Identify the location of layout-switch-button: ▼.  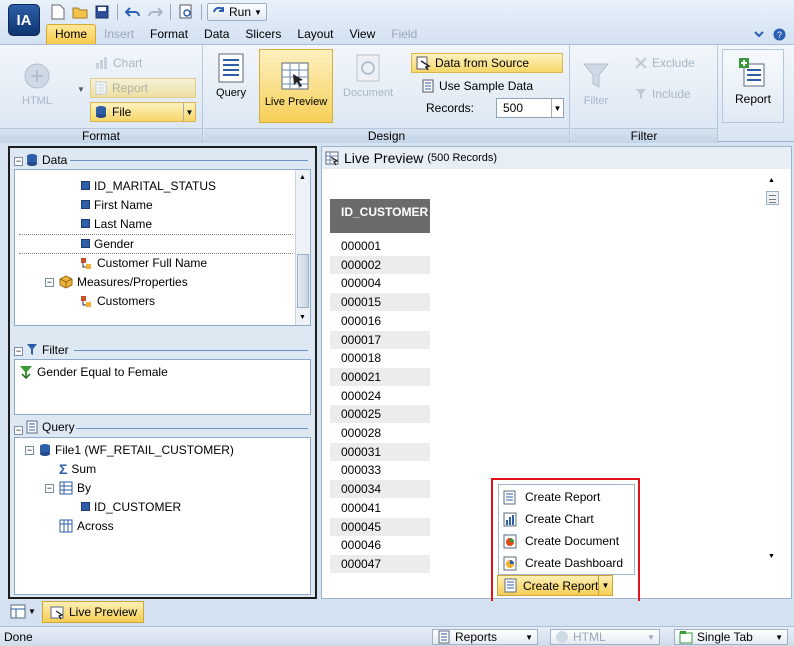
(23, 611).